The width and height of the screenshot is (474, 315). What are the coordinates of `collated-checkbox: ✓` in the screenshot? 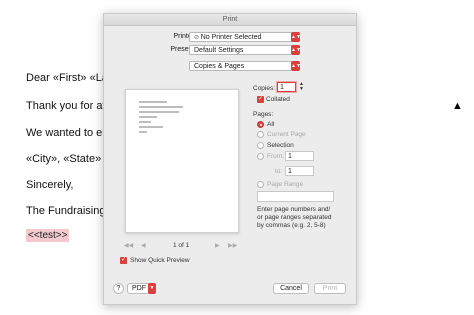 It's located at (260, 99).